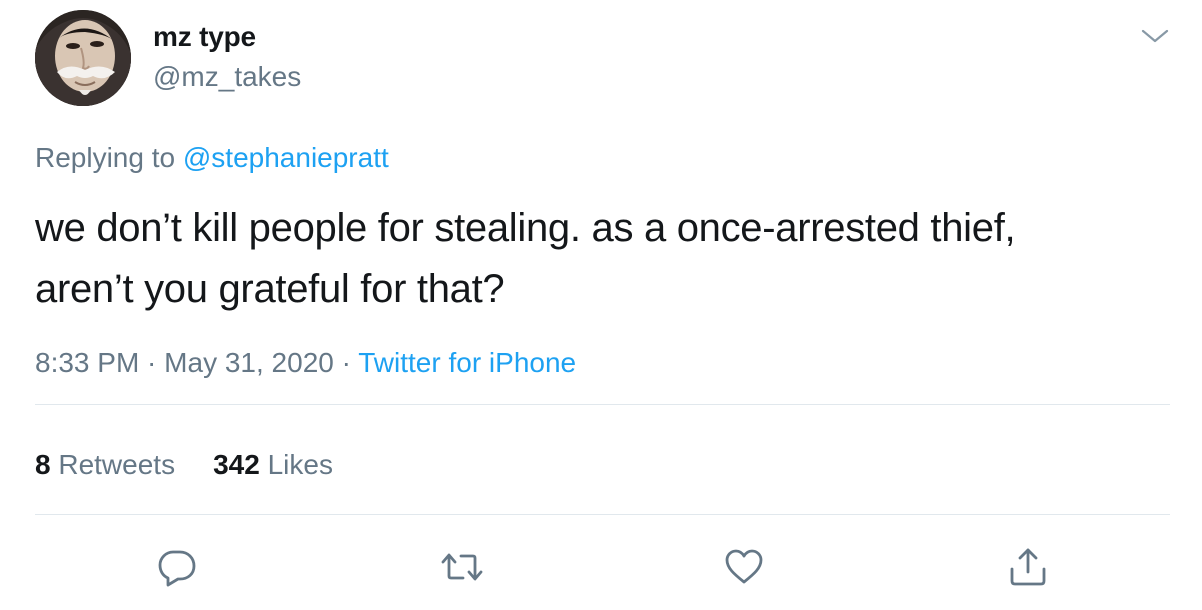 Image resolution: width=1202 pixels, height=610 pixels. What do you see at coordinates (43, 464) in the screenshot?
I see `retweets-count: 8` at bounding box center [43, 464].